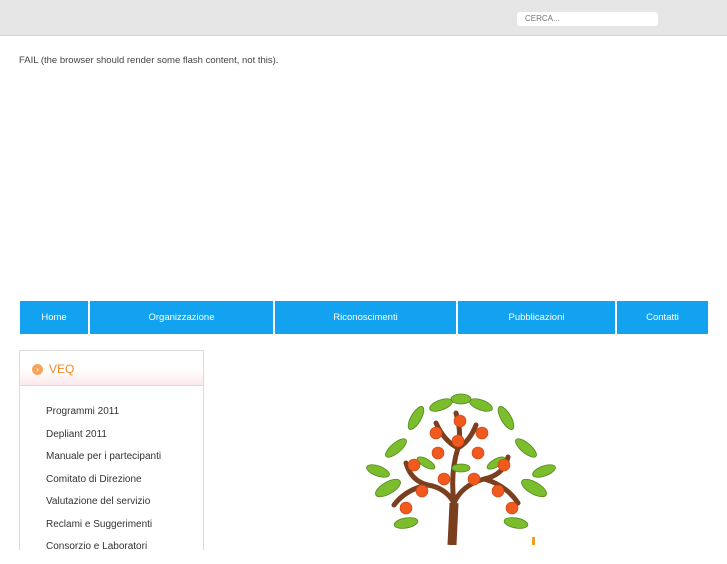 Image resolution: width=727 pixels, height=564 pixels. I want to click on nav-organizzazione: Organizzazione, so click(181, 317).